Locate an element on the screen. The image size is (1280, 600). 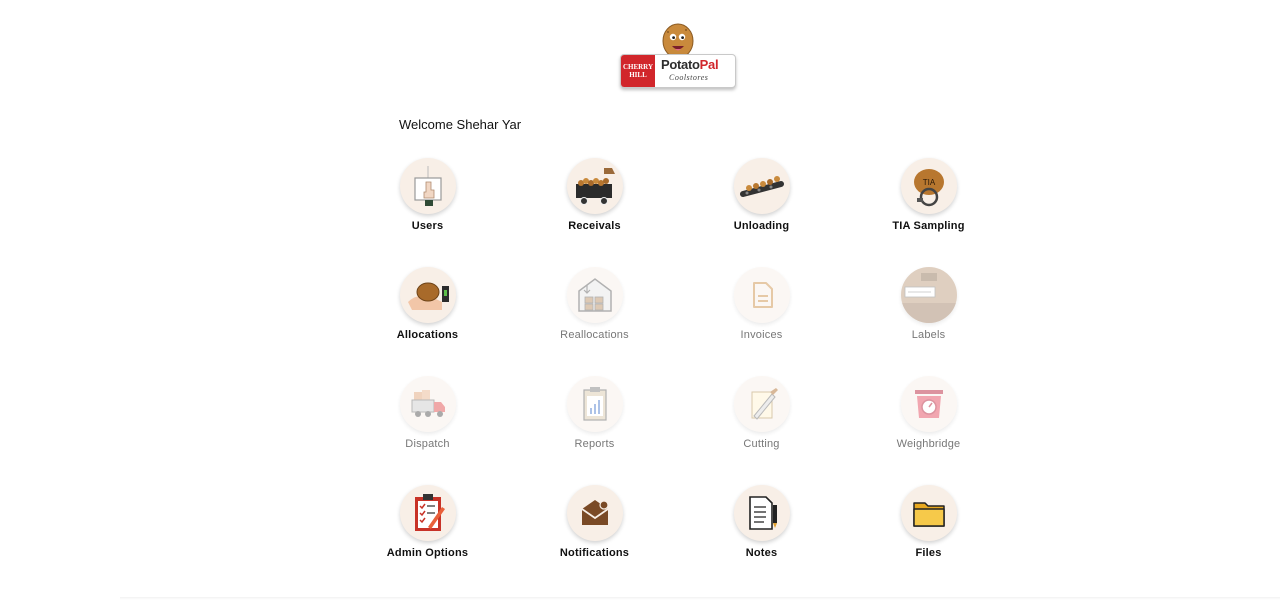
tile-labels: Labels is located at coordinates (928, 319).